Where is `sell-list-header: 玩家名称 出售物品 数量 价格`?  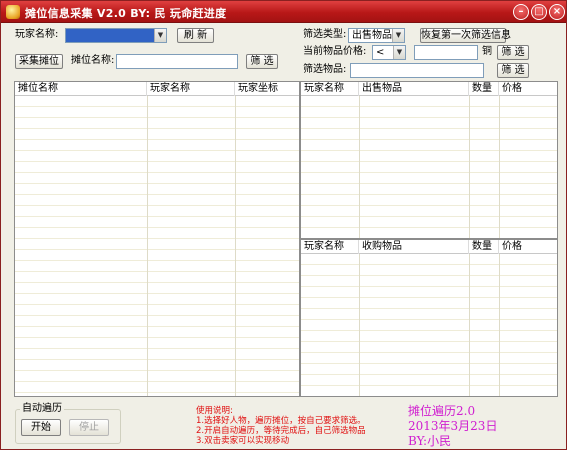
sell-list-header: 玩家名称 出售物品 数量 价格 is located at coordinates (429, 89).